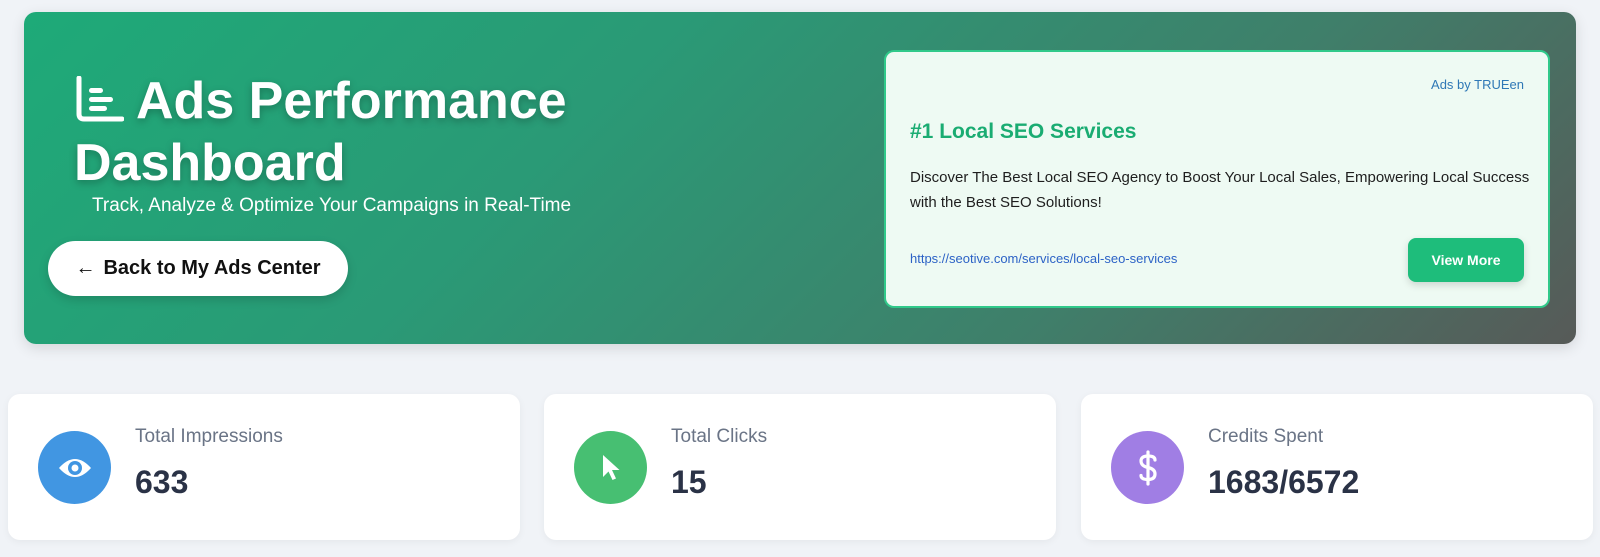 This screenshot has height=557, width=1600. I want to click on stat-value: 1683/6572, so click(1284, 482).